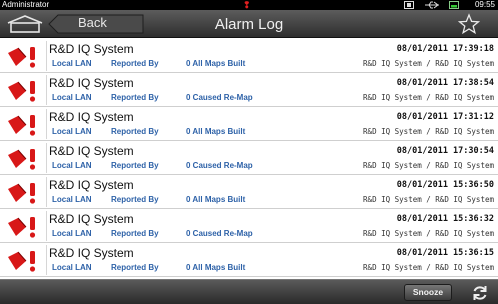  I want to click on alarm-timestamp: 08/01/2011 17:30:54, so click(445, 151).